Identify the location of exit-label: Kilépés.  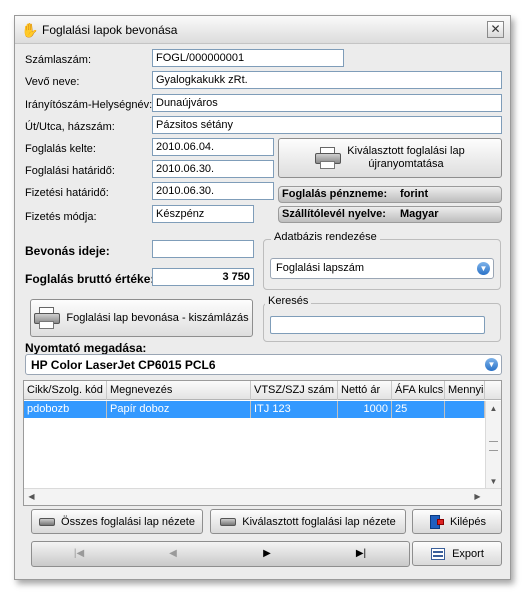
(468, 521).